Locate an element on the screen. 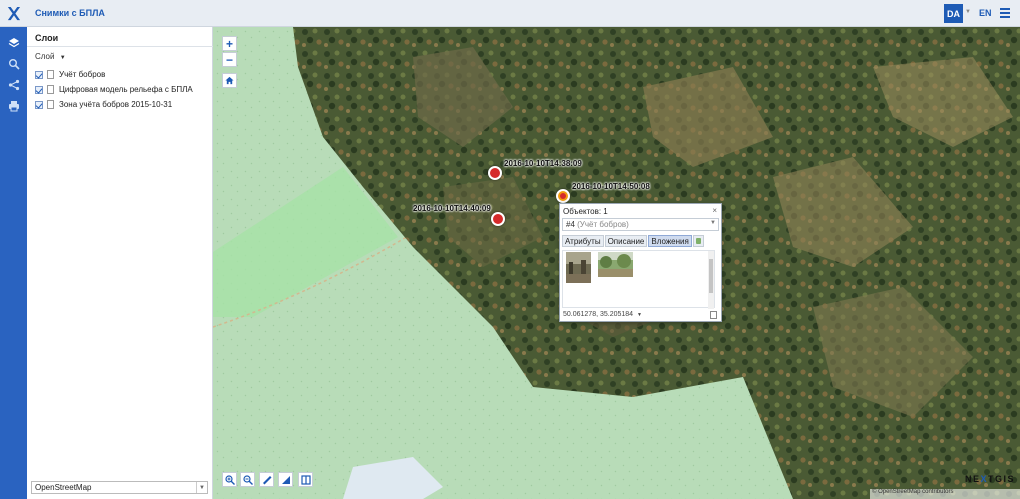  layer-label: Цифровая модель рельефа с БПЛА is located at coordinates (126, 89).